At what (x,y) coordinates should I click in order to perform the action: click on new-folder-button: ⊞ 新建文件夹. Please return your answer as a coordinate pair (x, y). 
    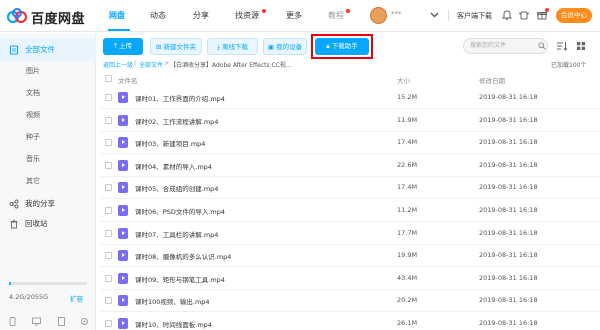
    Looking at the image, I should click on (176, 46).